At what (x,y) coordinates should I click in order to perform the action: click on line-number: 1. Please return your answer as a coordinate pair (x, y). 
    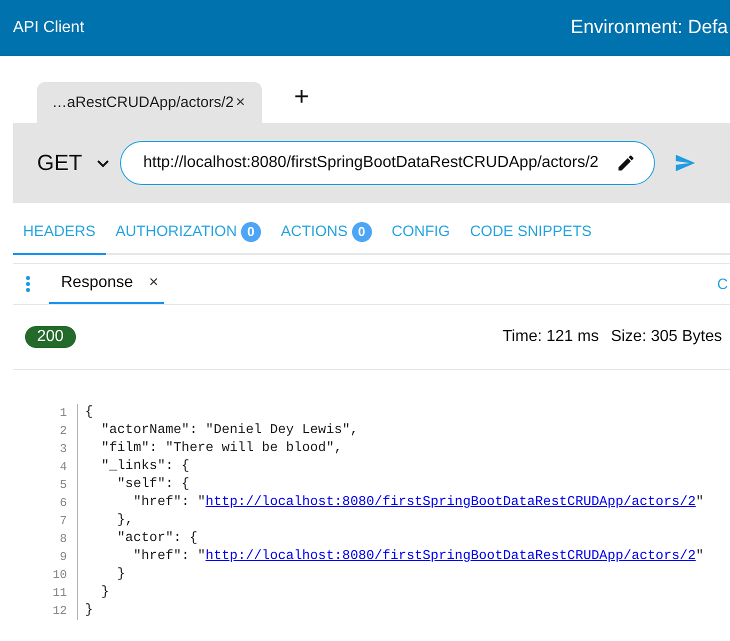
    Looking at the image, I should click on (64, 413).